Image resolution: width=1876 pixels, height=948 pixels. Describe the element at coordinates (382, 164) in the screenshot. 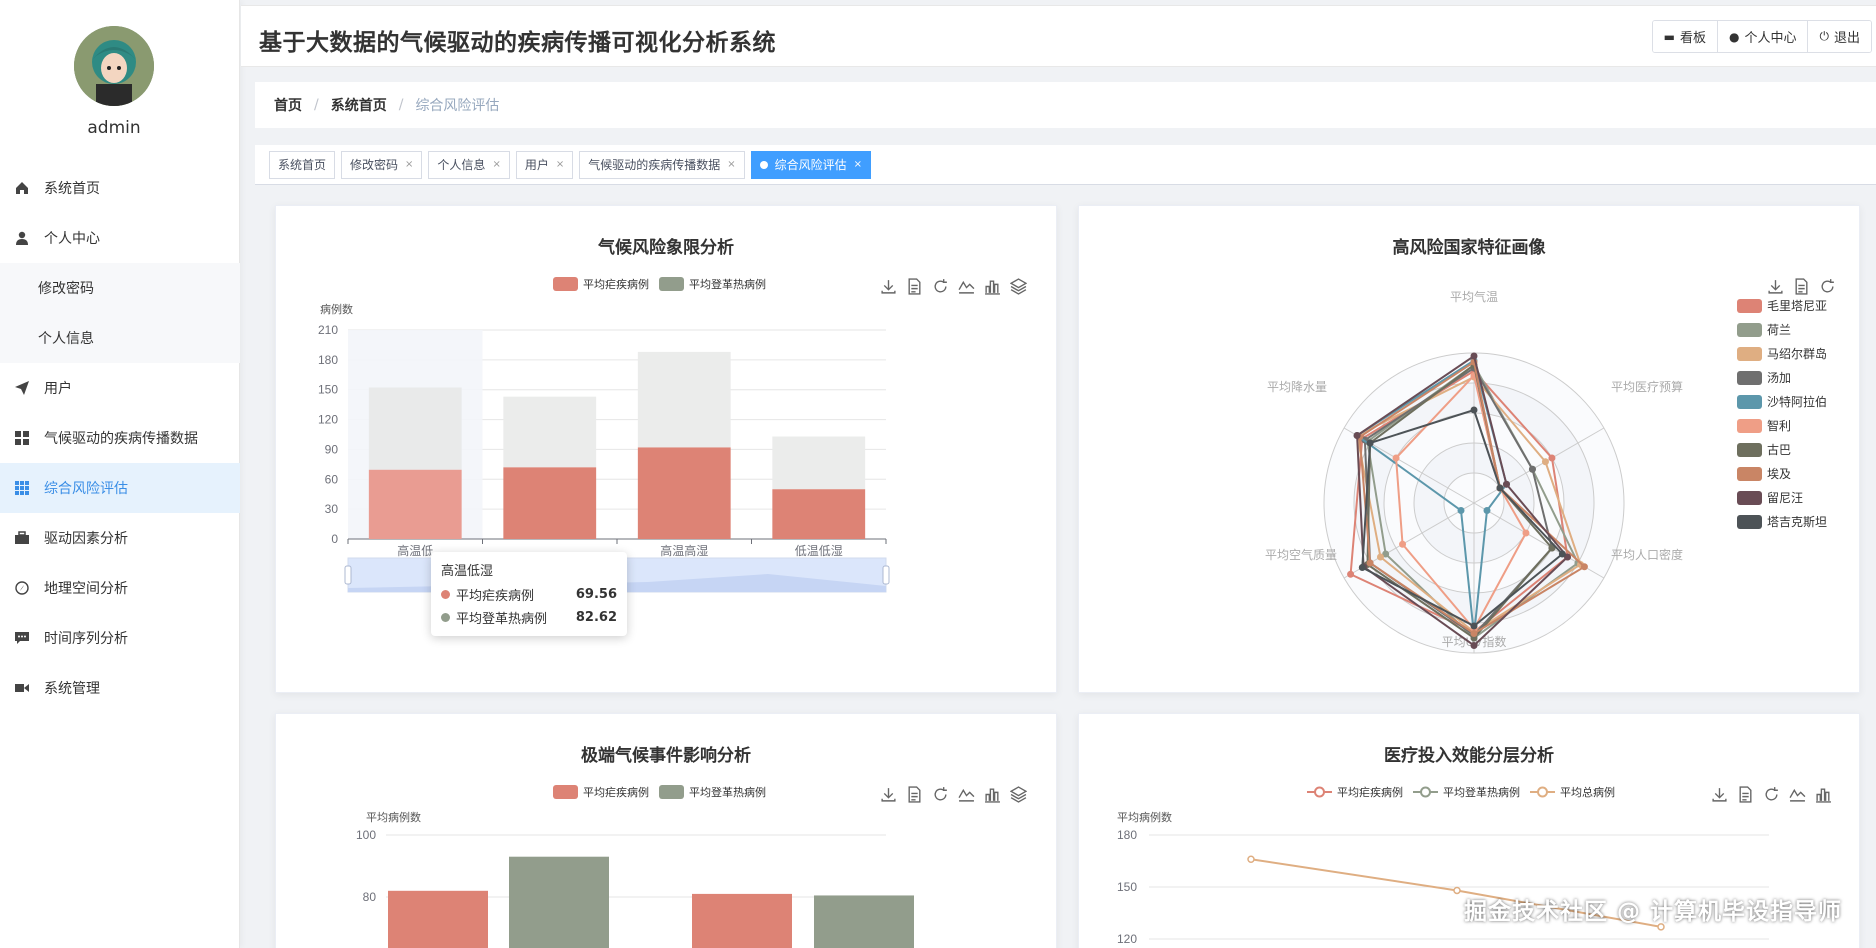

I see `tag-item: 修改密码 ×` at that location.